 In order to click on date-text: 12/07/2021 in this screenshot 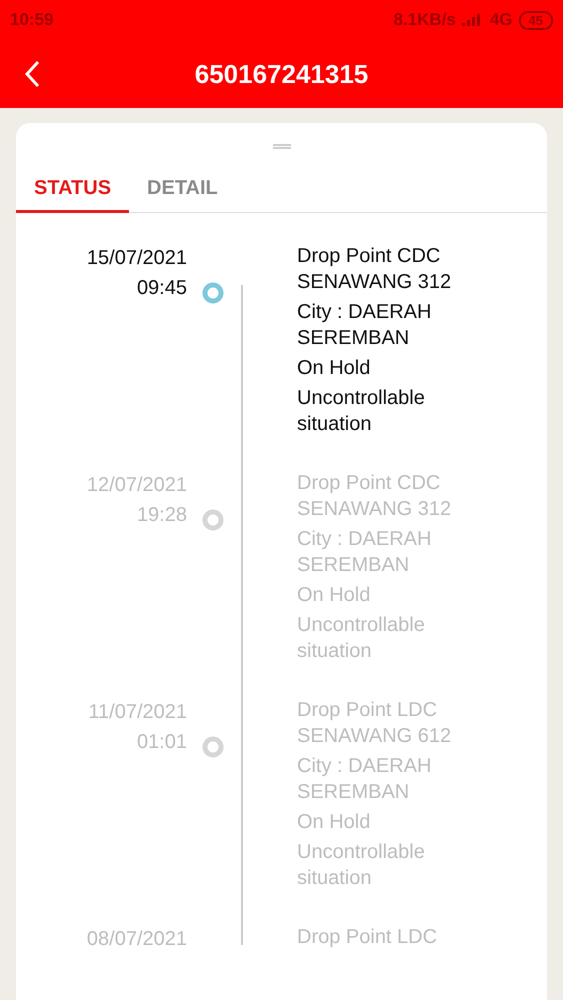, I will do `click(136, 485)`.